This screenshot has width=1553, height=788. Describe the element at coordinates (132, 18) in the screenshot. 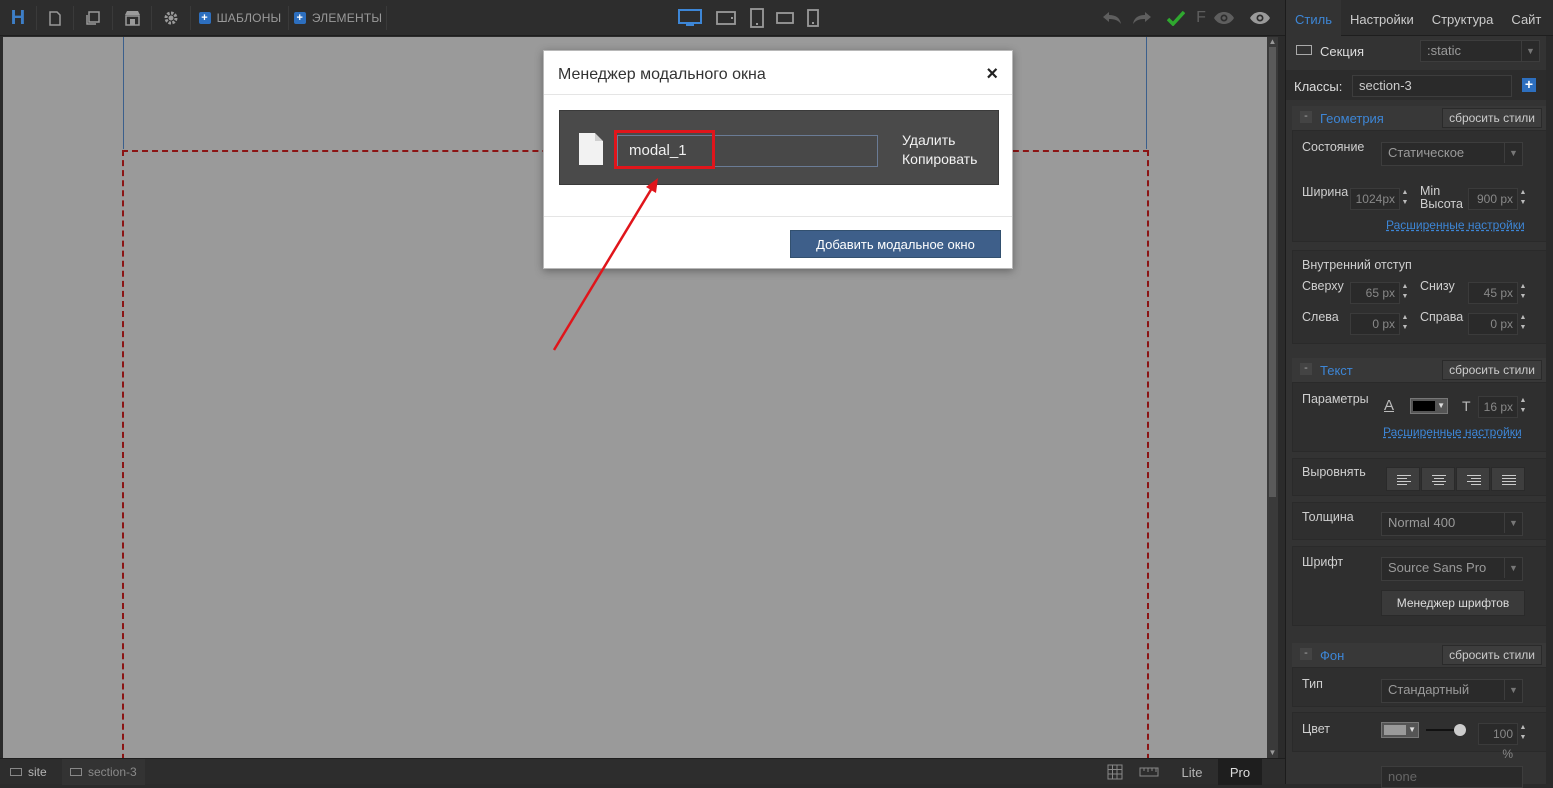

I see `store-icon` at that location.